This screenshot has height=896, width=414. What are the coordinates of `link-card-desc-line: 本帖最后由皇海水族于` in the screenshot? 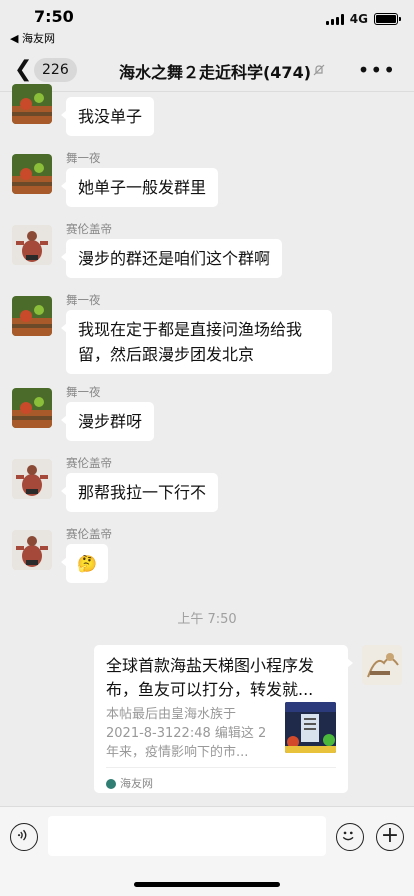 It's located at (171, 714).